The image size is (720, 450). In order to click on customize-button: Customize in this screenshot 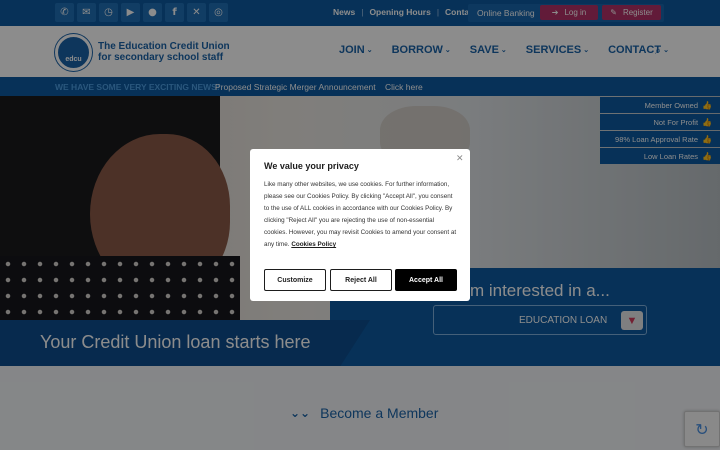, I will do `click(295, 280)`.